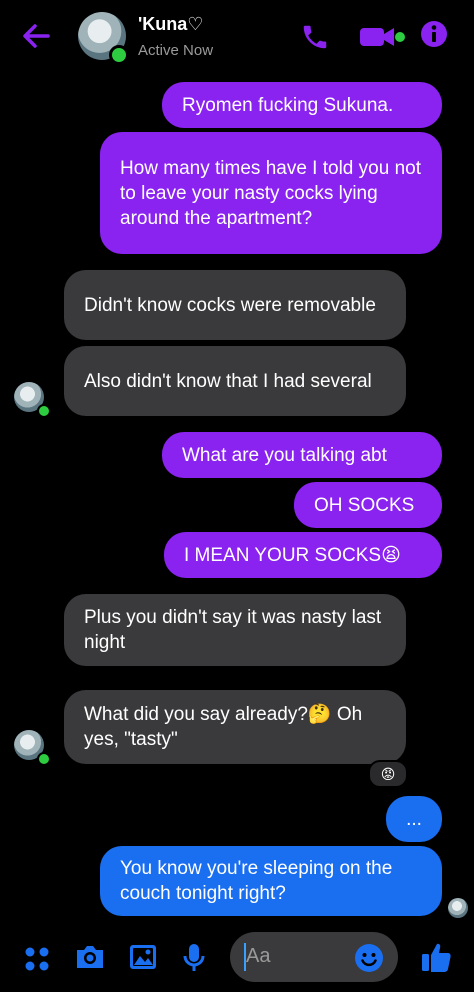 This screenshot has width=474, height=992. Describe the element at coordinates (176, 50) in the screenshot. I see `active-status: Active Now` at that location.